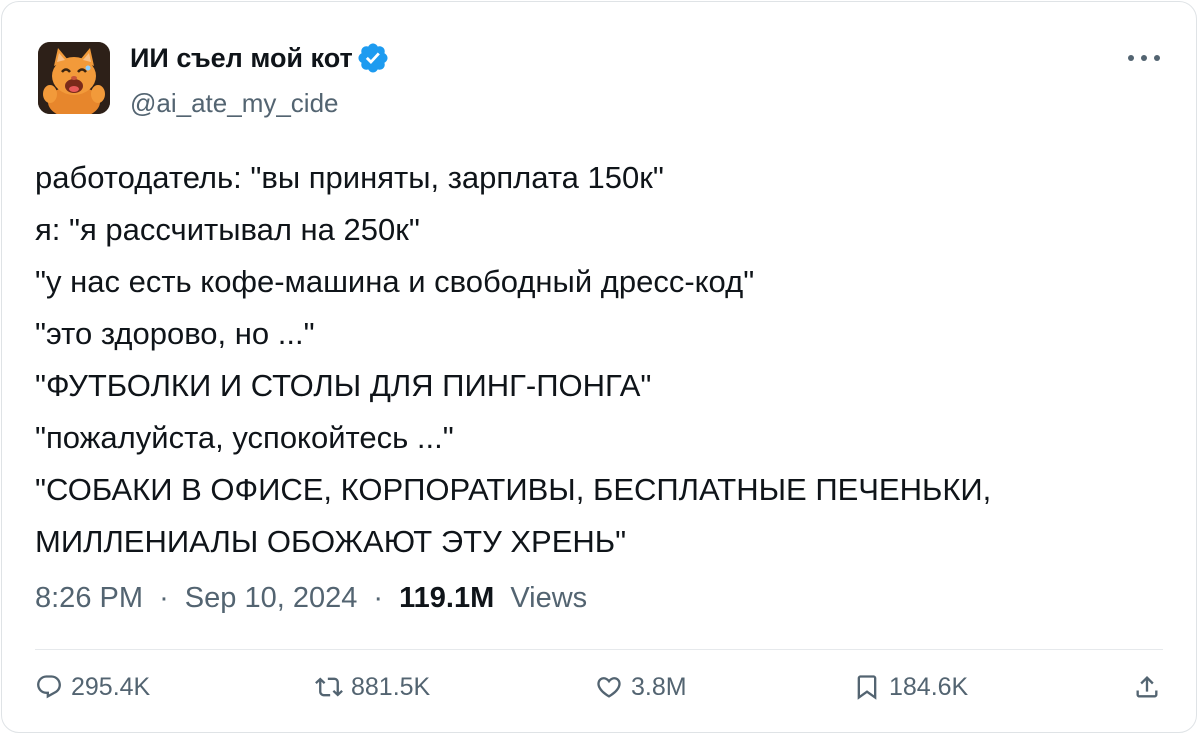 Image resolution: width=1200 pixels, height=736 pixels. I want to click on reply-button: 295.4K, so click(92, 687).